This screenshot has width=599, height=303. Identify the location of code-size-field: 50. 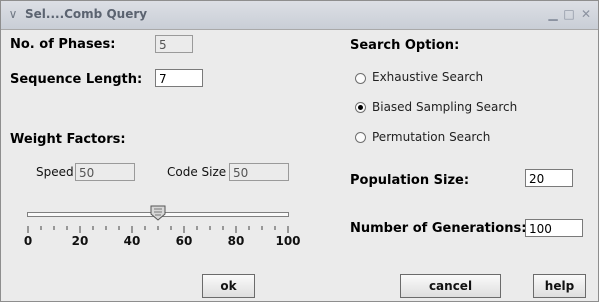
(259, 172).